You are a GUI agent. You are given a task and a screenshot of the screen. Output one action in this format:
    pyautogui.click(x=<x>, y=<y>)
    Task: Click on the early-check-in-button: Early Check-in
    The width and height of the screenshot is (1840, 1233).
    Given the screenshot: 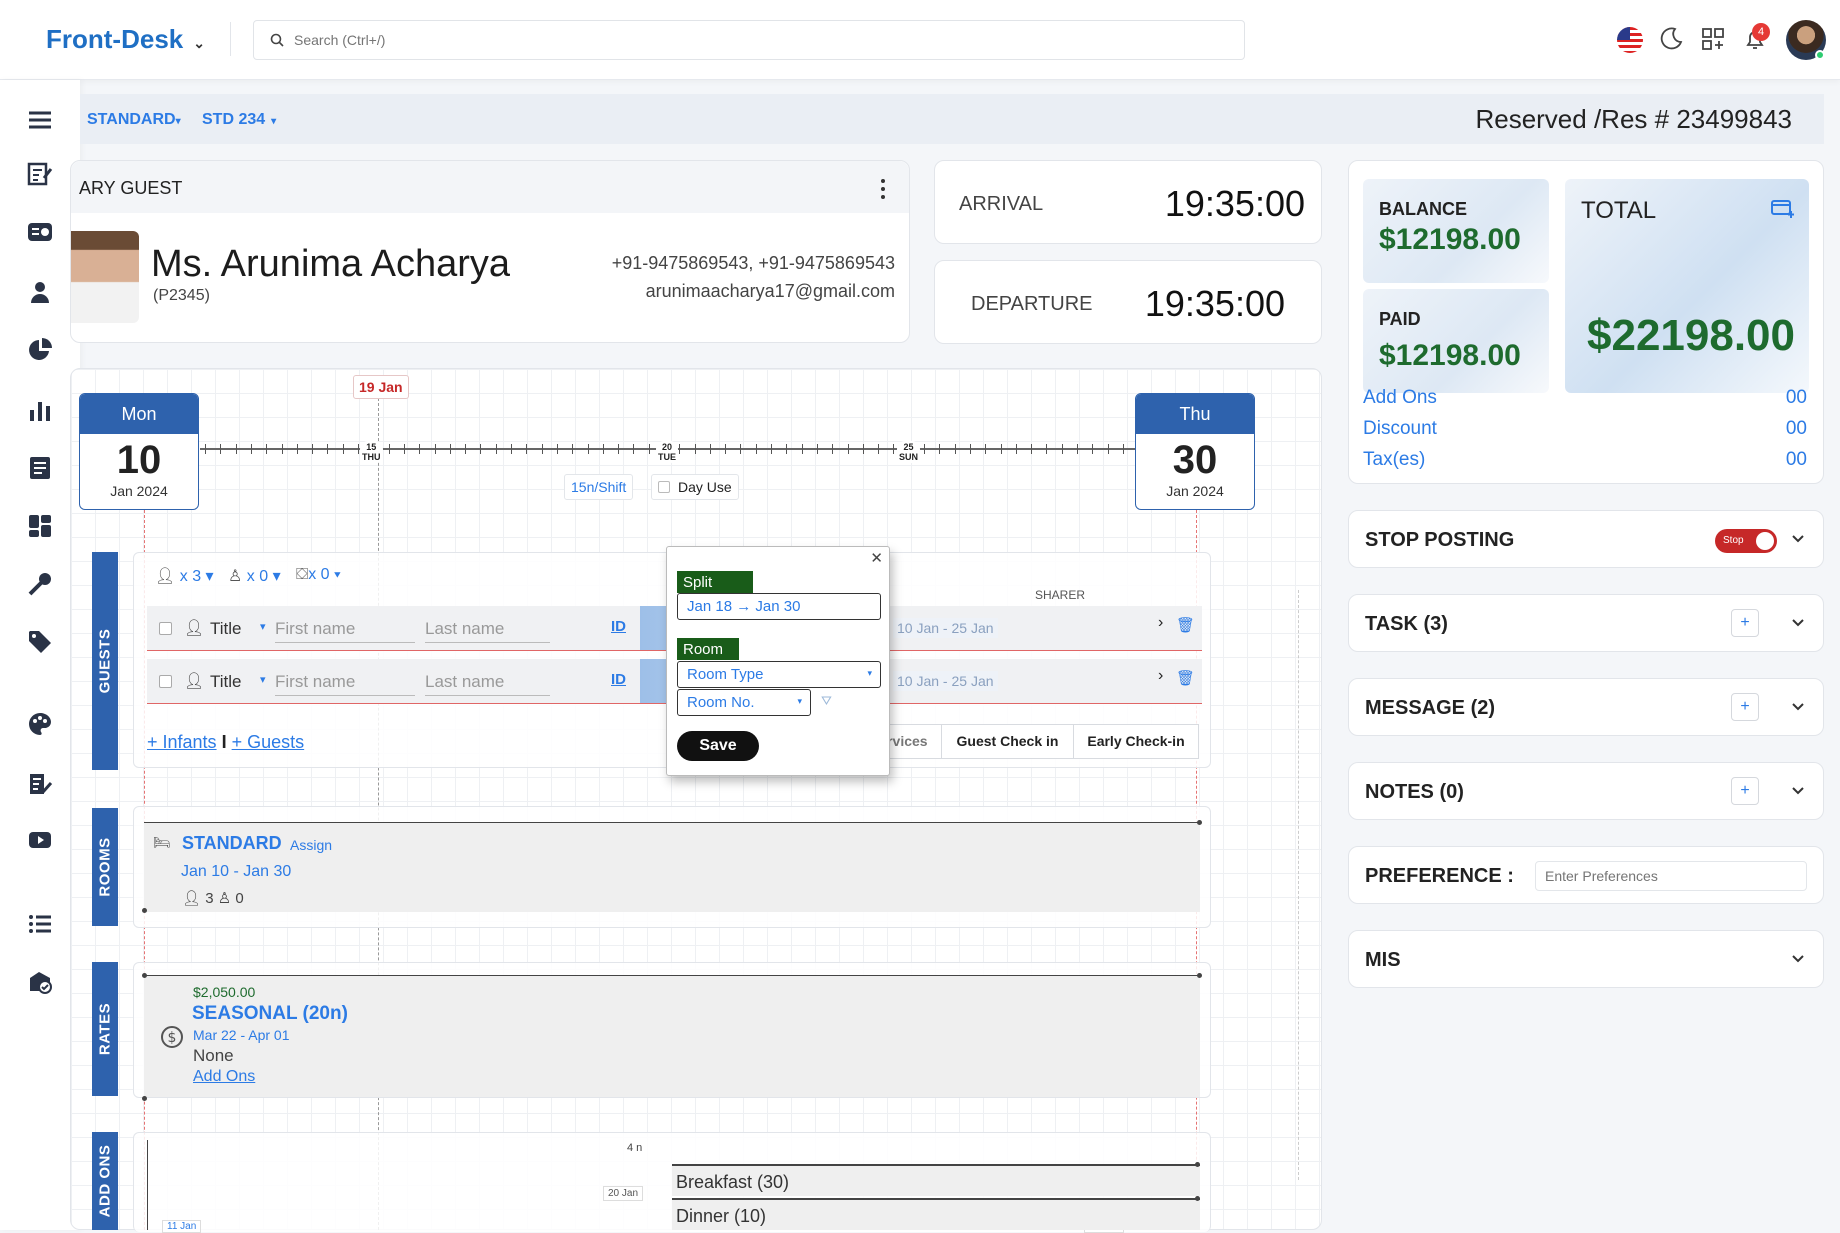 What is the action you would take?
    pyautogui.click(x=1136, y=741)
    